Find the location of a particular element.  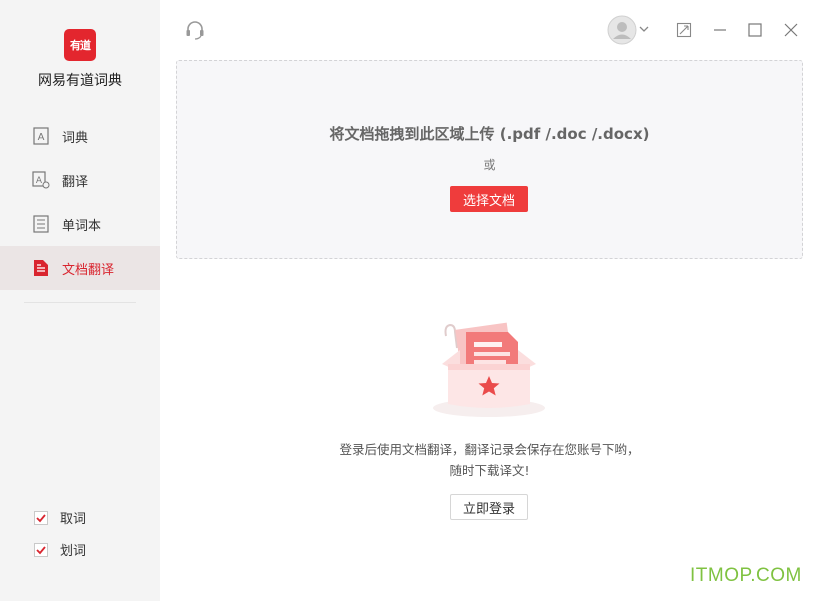

option-select-word: 划词 is located at coordinates (60, 549).